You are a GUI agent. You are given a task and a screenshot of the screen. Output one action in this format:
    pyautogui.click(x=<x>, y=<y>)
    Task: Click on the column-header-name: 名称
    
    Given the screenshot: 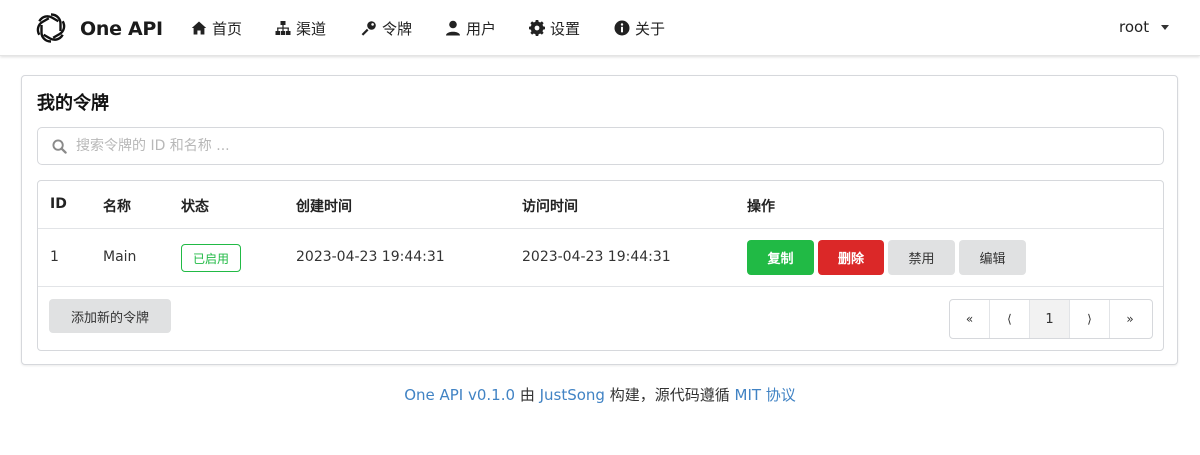 What is the action you would take?
    pyautogui.click(x=117, y=206)
    